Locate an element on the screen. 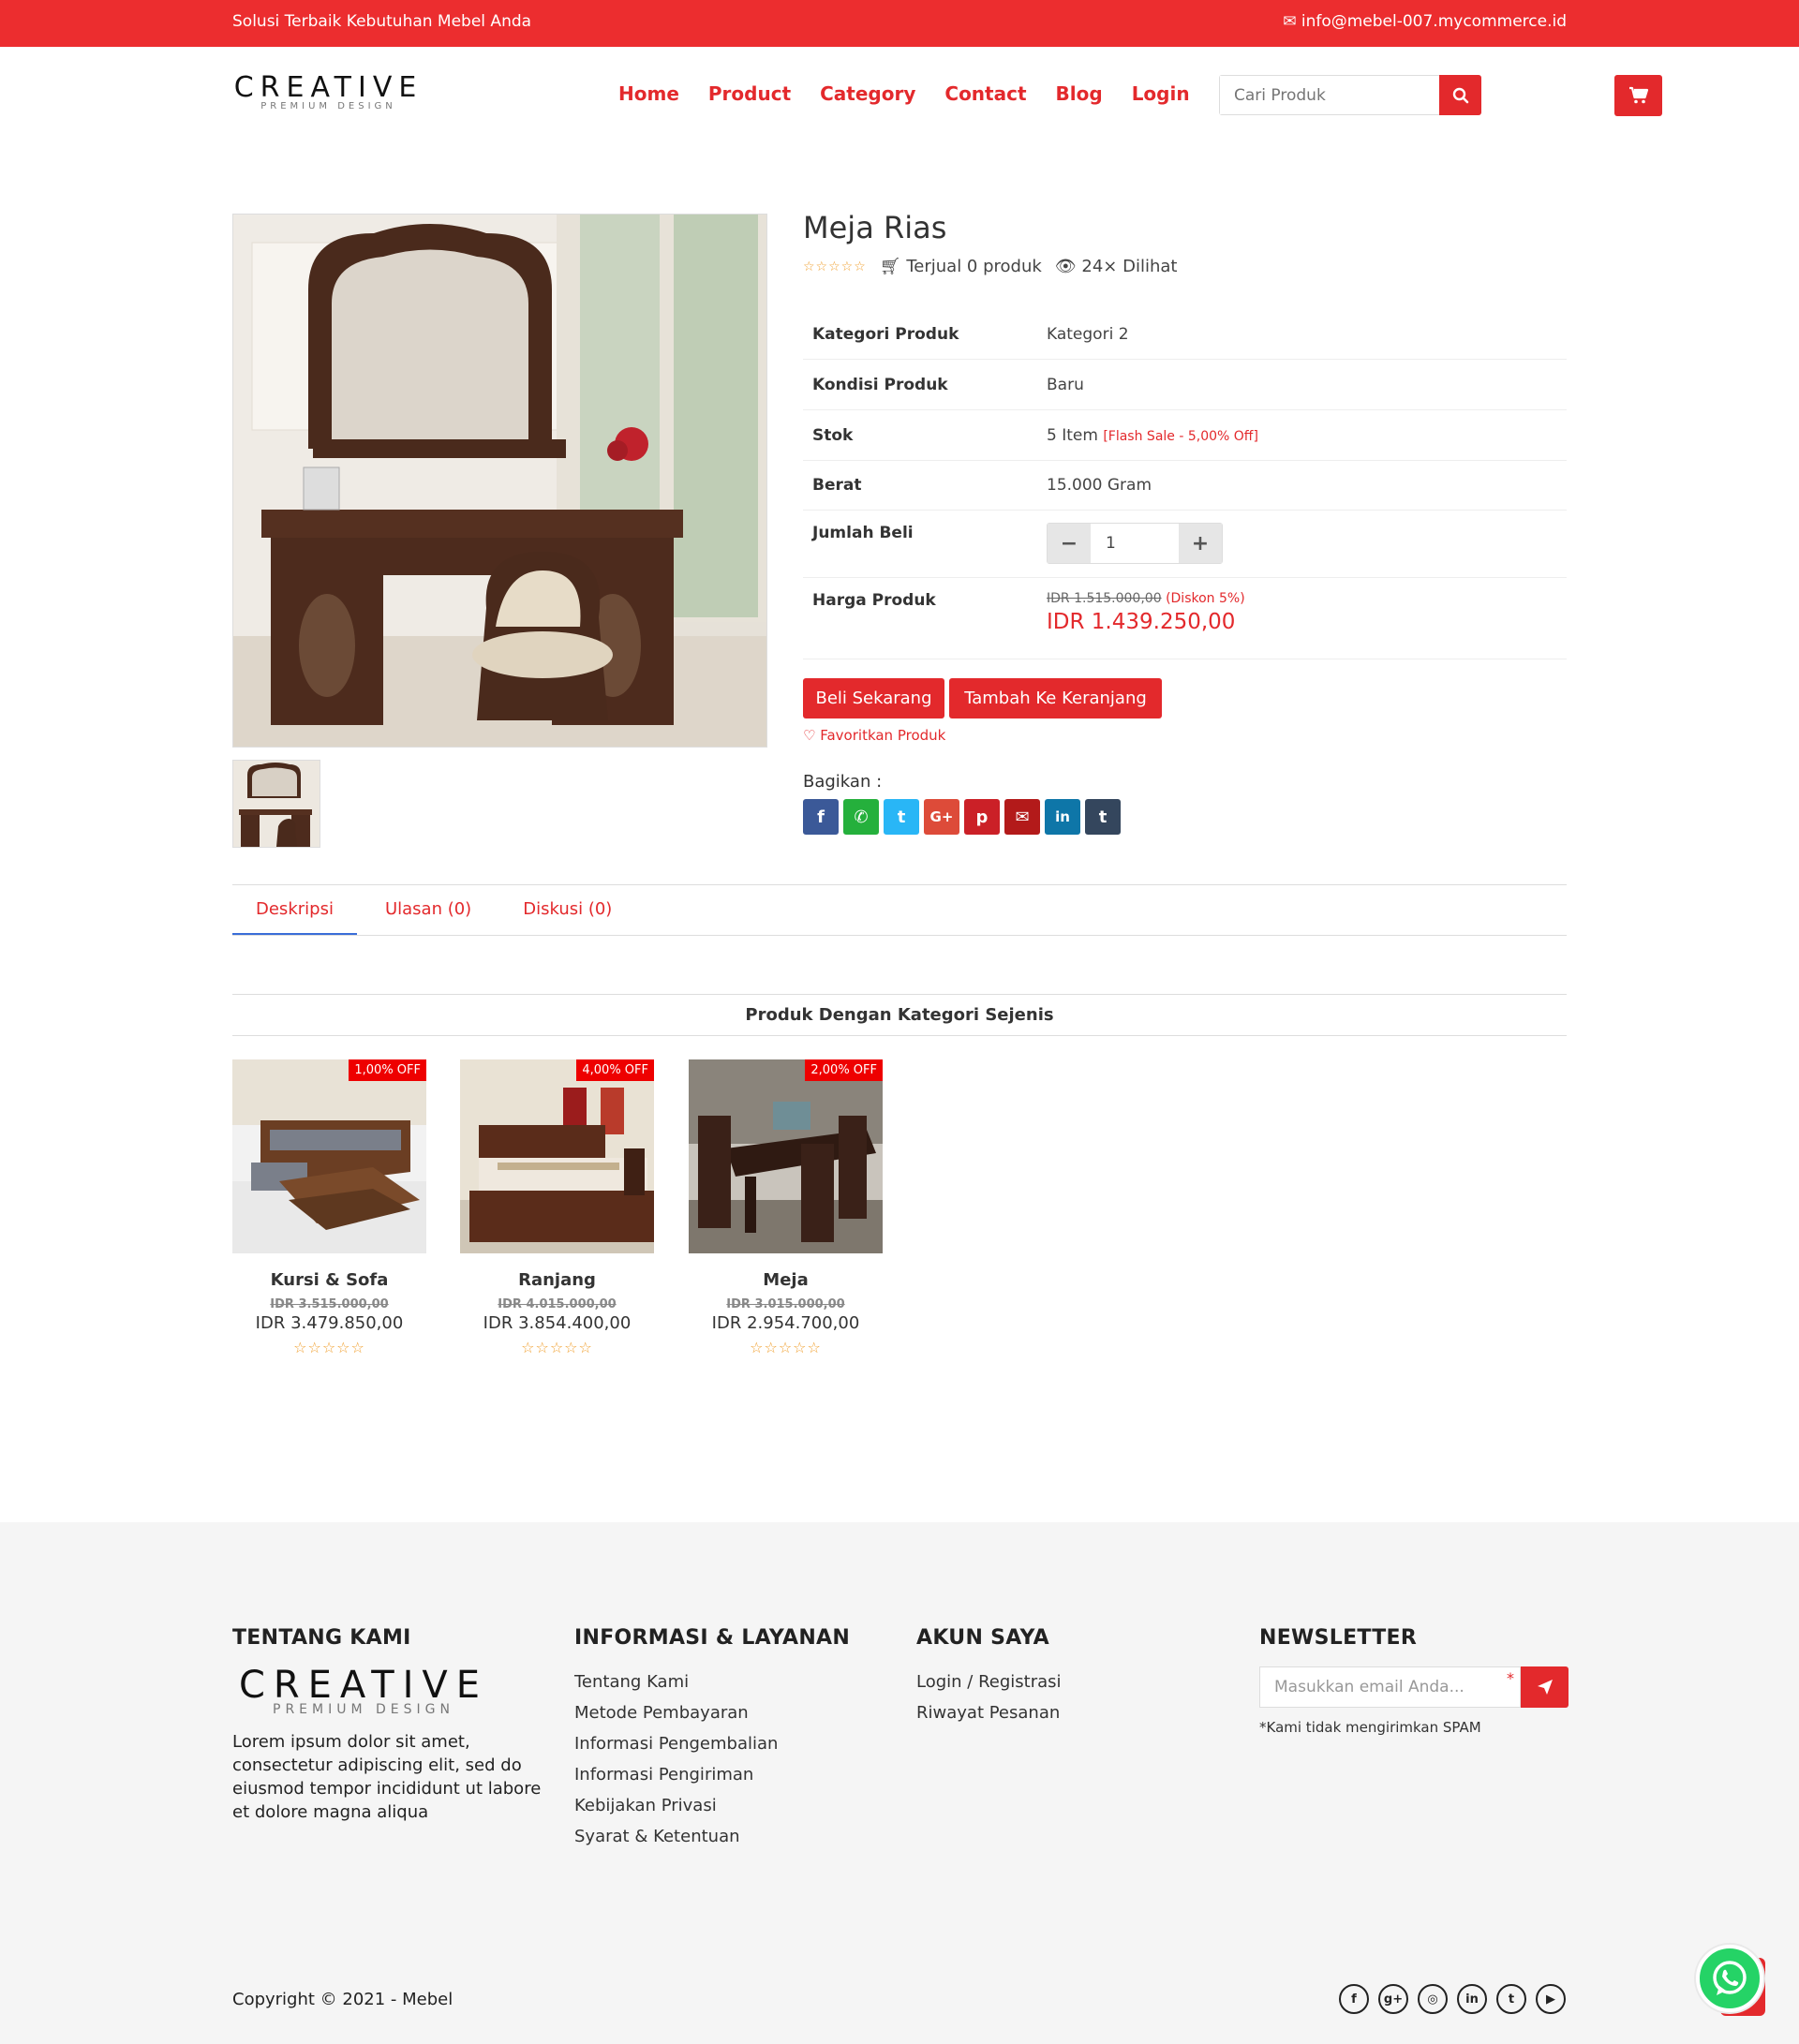 This screenshot has height=2044, width=1799. qty-increase-button: + is located at coordinates (1200, 543).